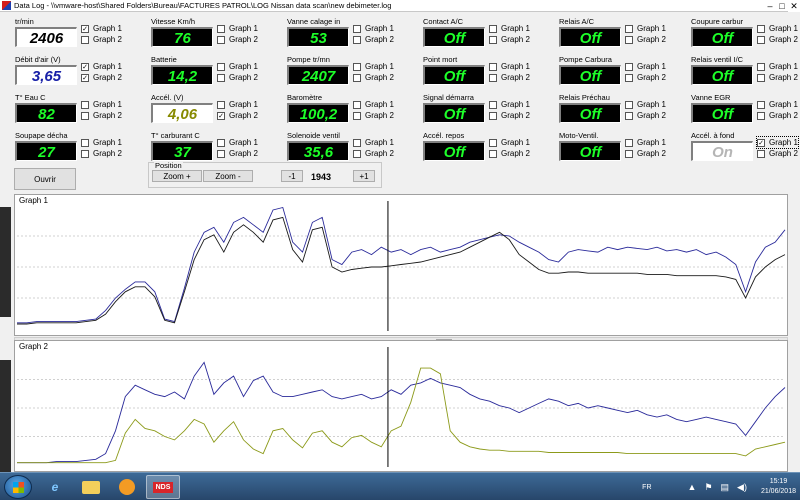 The image size is (800, 500). What do you see at coordinates (782, 6) in the screenshot?
I see `maximize-button: □` at bounding box center [782, 6].